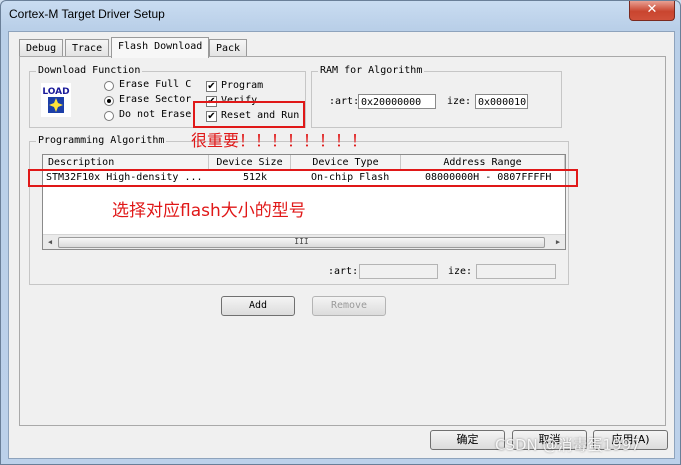 Image resolution: width=681 pixels, height=465 pixels. What do you see at coordinates (109, 86) in the screenshot?
I see `erase-full-chip-radio` at bounding box center [109, 86].